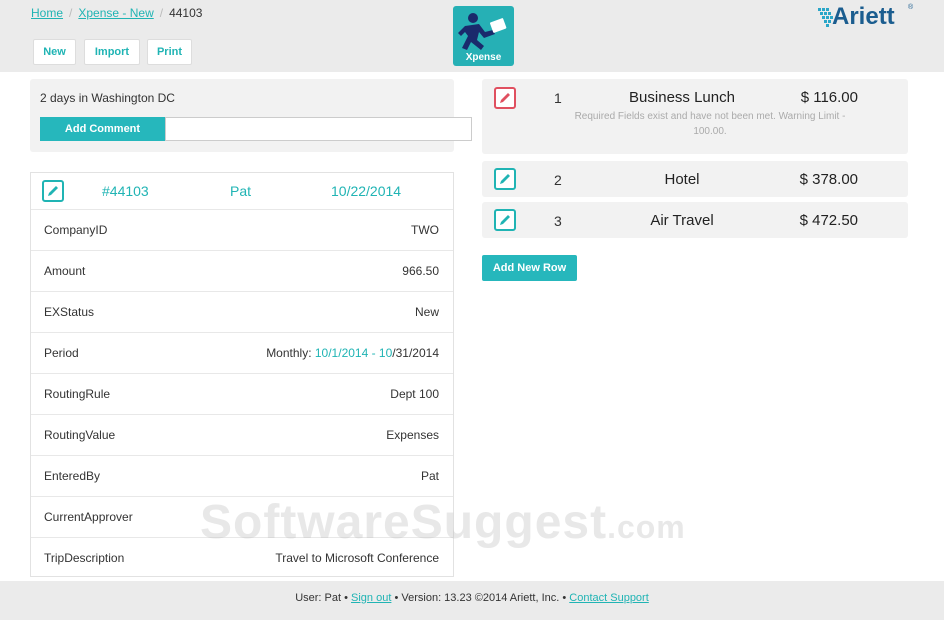 This screenshot has width=944, height=620. I want to click on new-button: New, so click(54, 52).